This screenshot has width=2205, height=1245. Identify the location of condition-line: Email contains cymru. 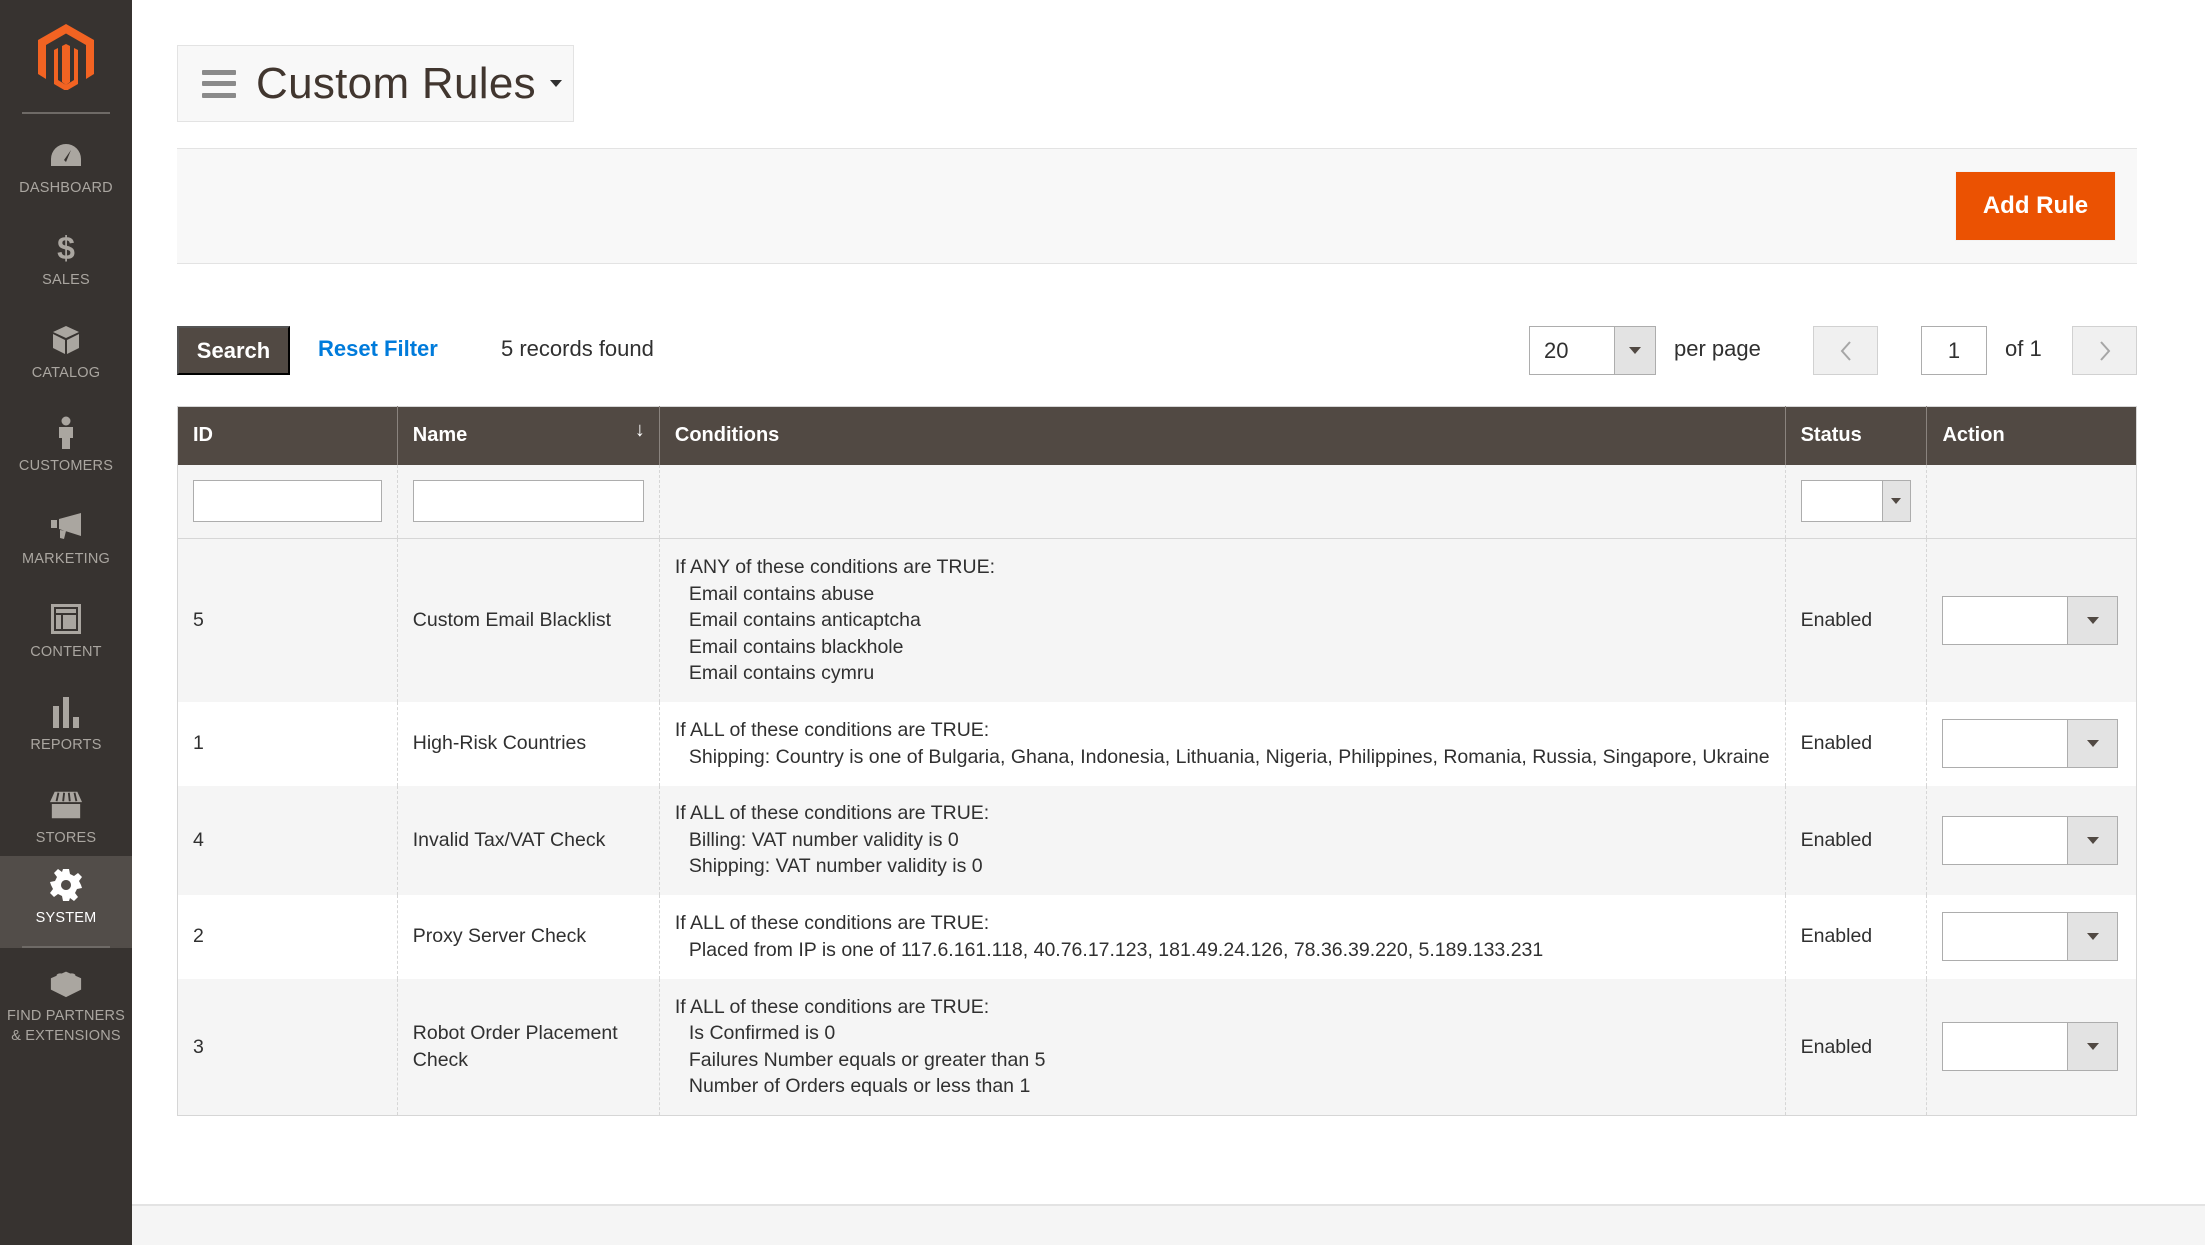
(781, 673).